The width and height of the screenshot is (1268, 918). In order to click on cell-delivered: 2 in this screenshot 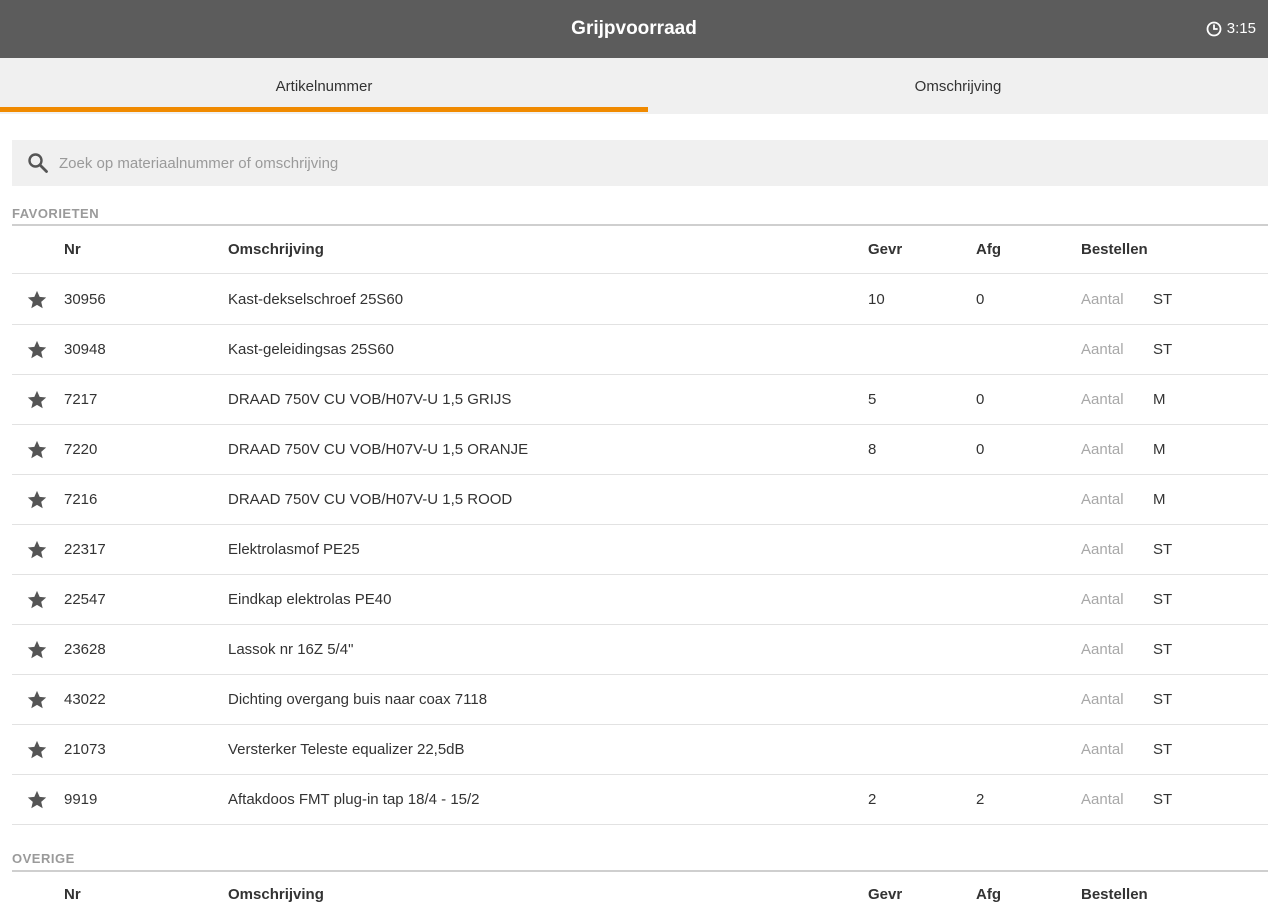, I will do `click(980, 799)`.